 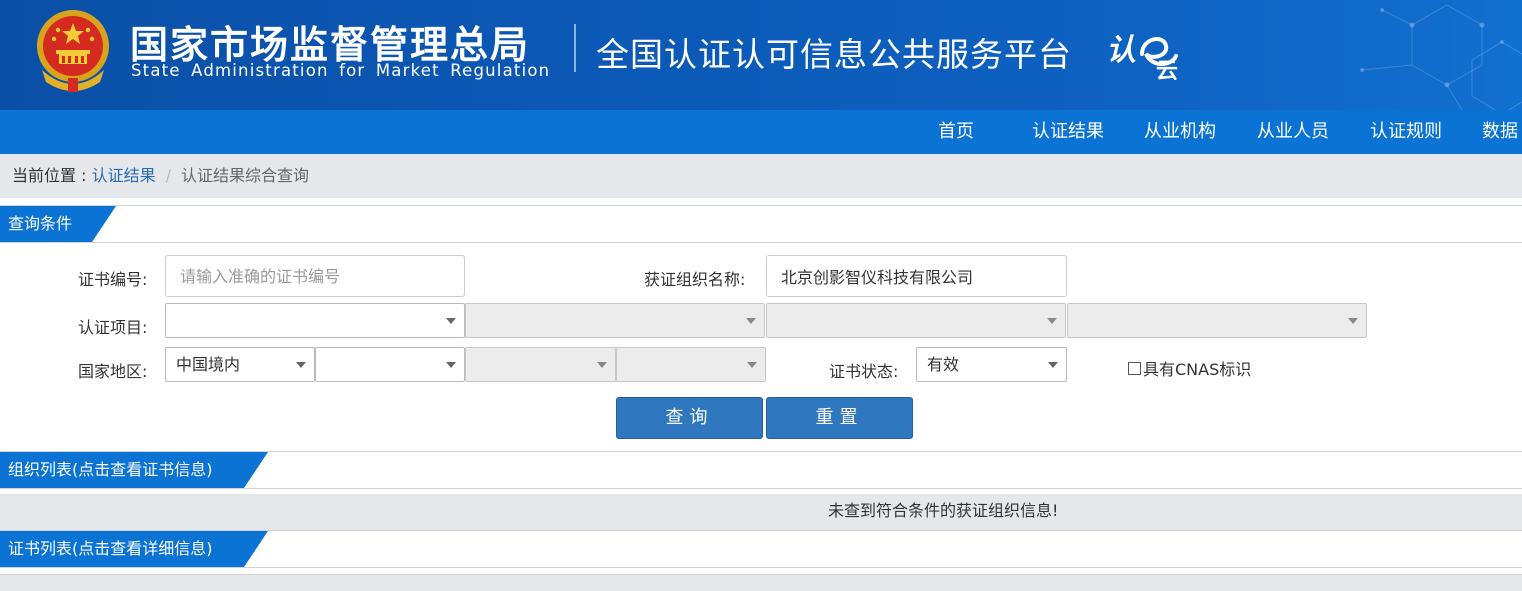 What do you see at coordinates (761, 132) in the screenshot?
I see `main-nav: 首页 认证结果 从业机构 从业人员 认证规则 数据` at bounding box center [761, 132].